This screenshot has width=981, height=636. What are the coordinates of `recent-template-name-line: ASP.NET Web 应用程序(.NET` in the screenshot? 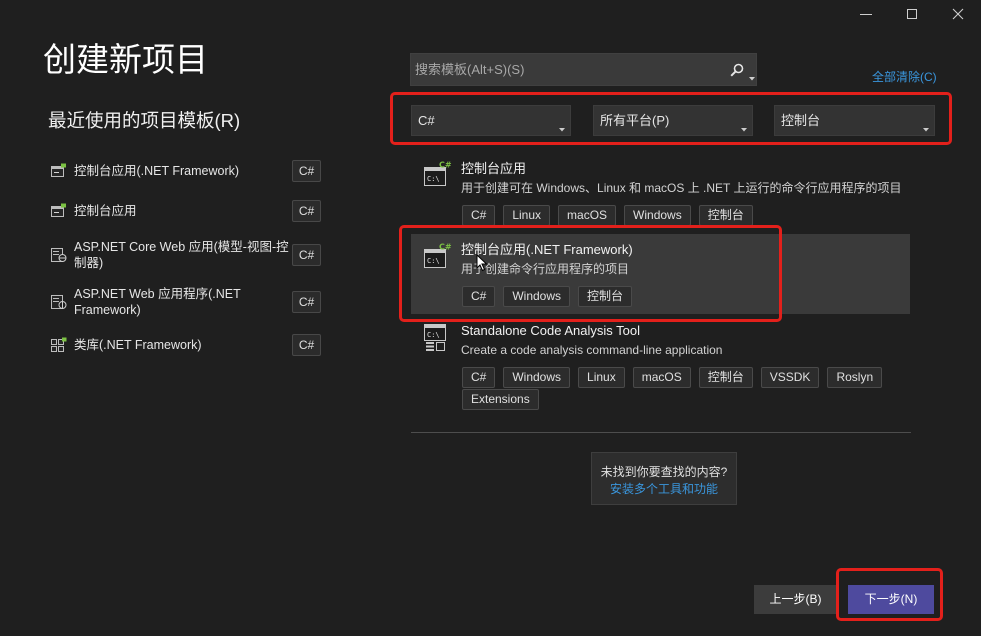 It's located at (157, 294).